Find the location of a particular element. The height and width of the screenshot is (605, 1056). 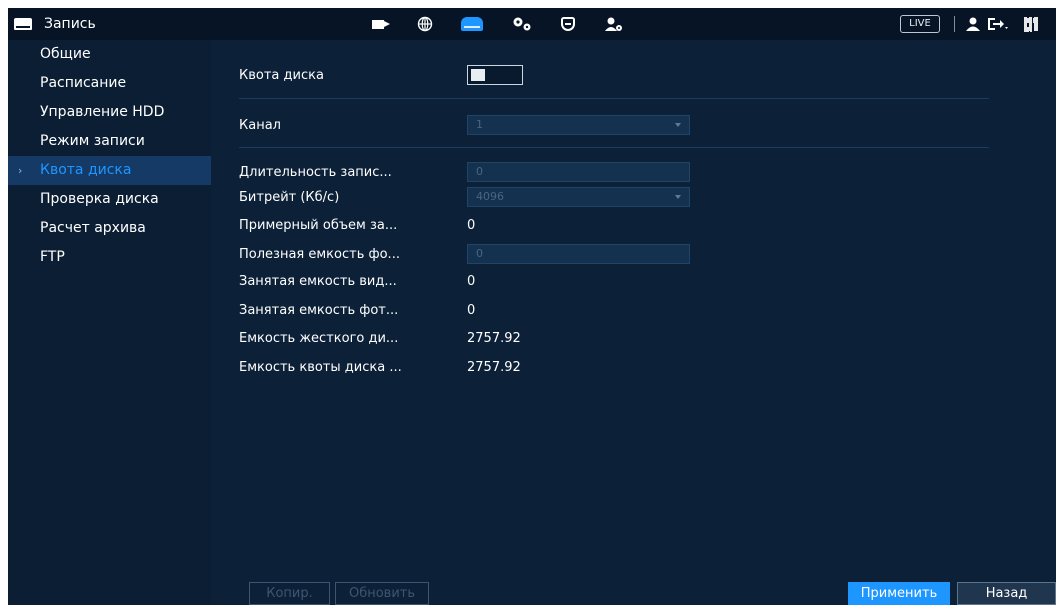

sidebar-item-hdd-management: ›Управление HDD is located at coordinates (109, 112).